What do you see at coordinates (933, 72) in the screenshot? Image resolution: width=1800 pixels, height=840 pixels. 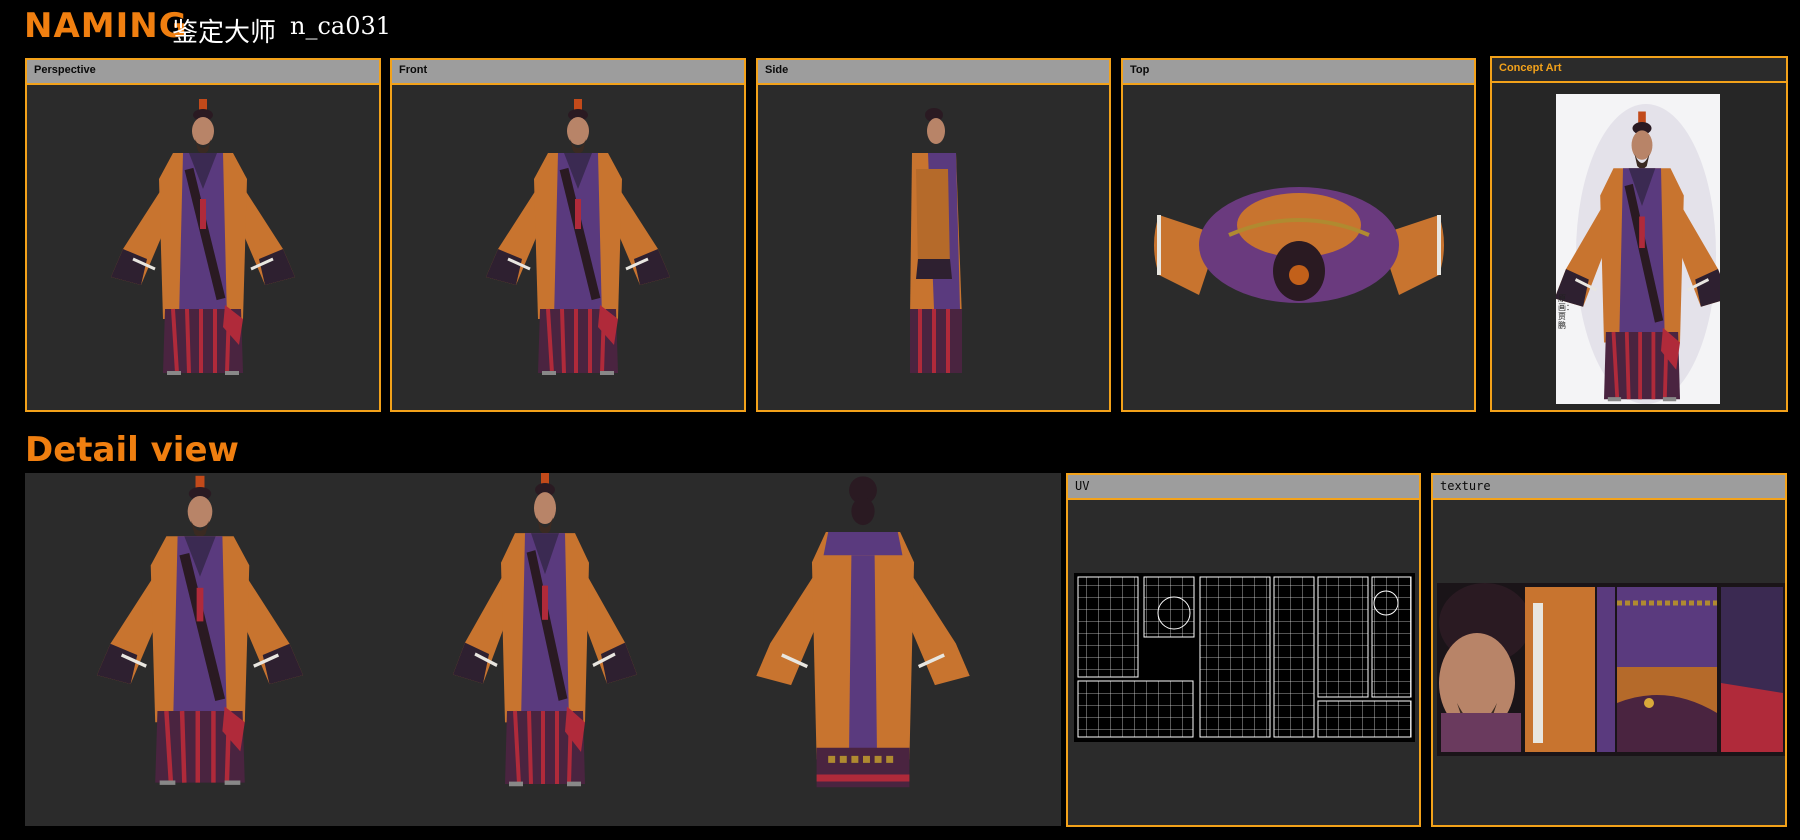 I see `panel-header: Side` at bounding box center [933, 72].